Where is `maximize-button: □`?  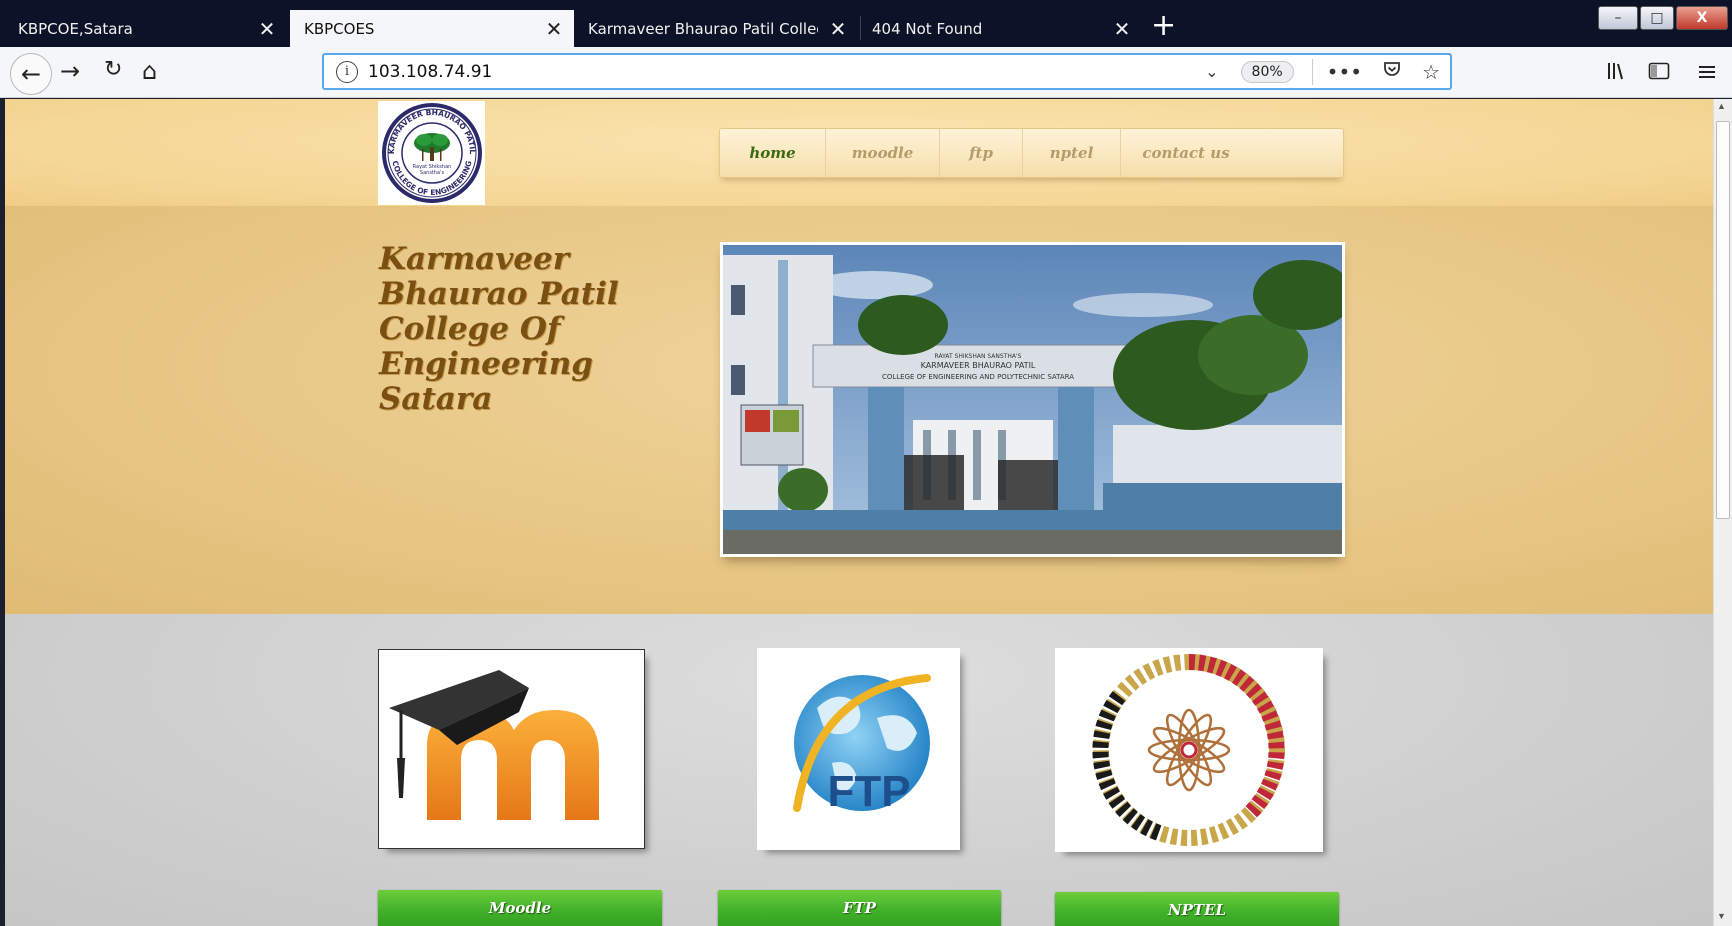 maximize-button: □ is located at coordinates (1657, 18).